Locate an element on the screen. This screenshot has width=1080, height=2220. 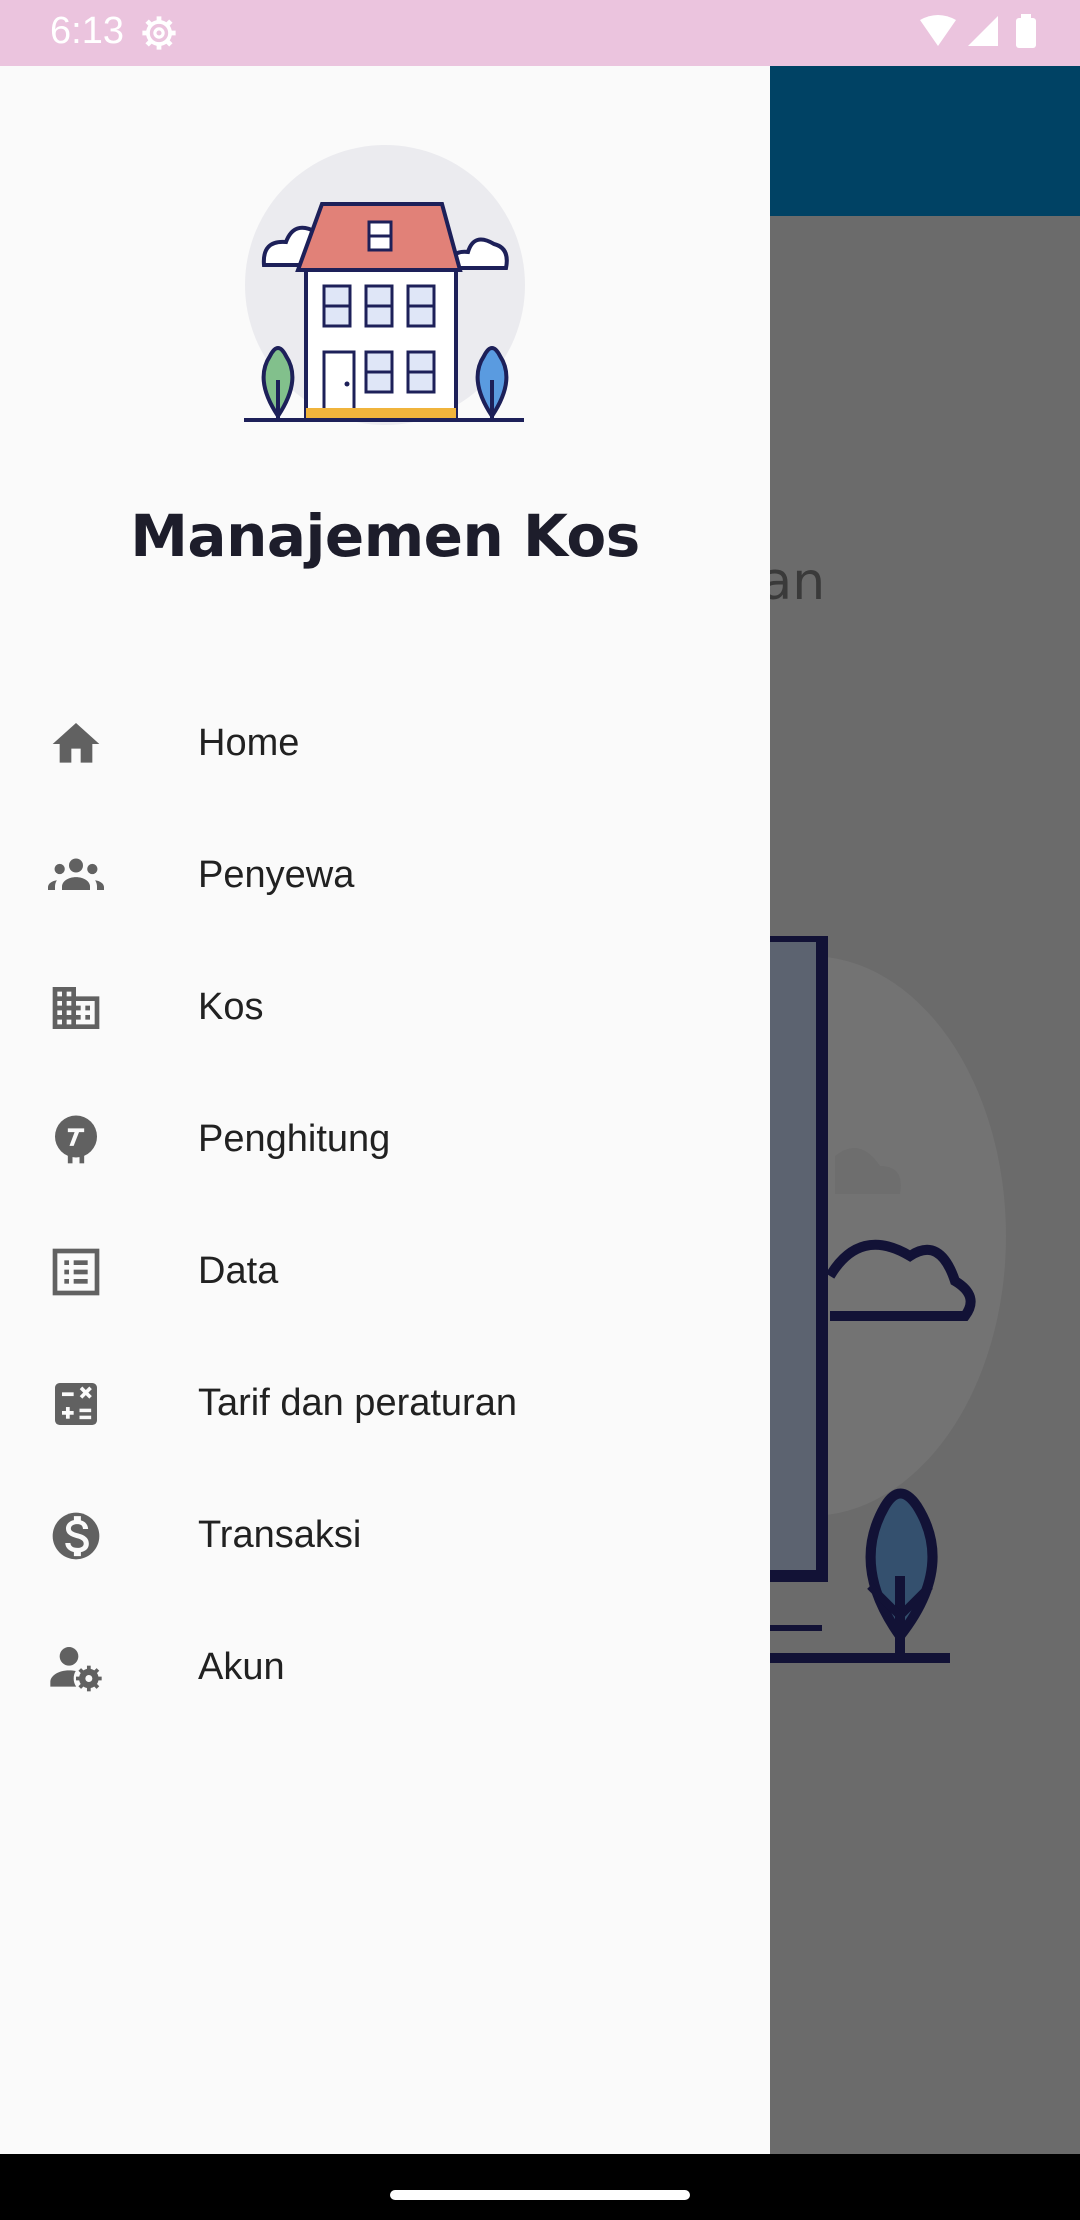
menu-label-data: Data is located at coordinates (238, 1271).